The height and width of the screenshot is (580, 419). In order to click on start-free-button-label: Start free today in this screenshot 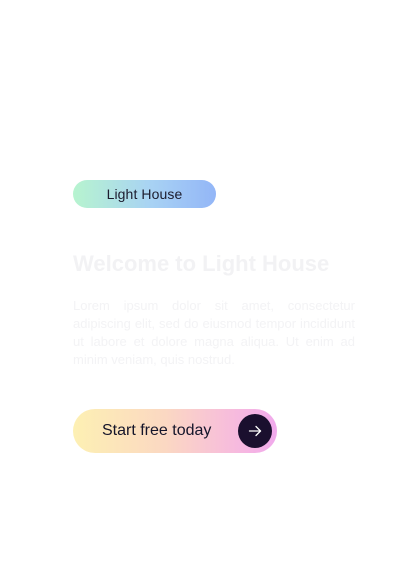, I will do `click(157, 430)`.